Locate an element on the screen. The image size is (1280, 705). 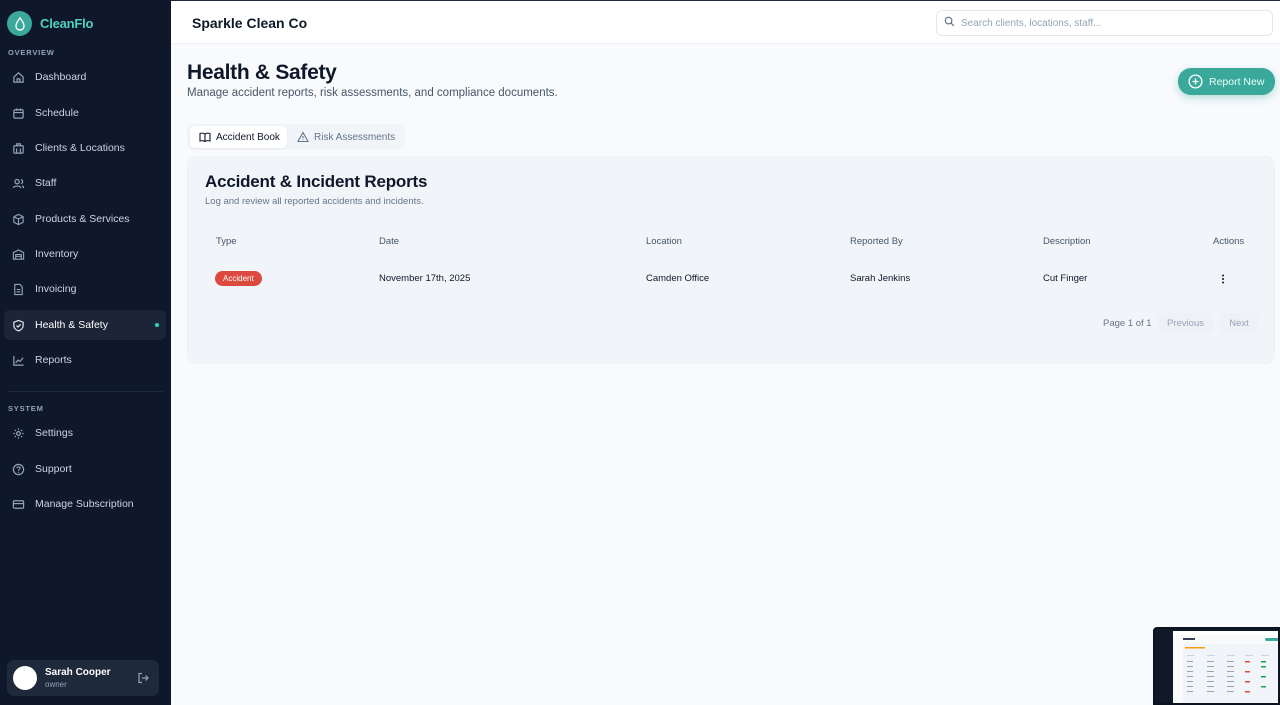
column-header-date: Date is located at coordinates (389, 241).